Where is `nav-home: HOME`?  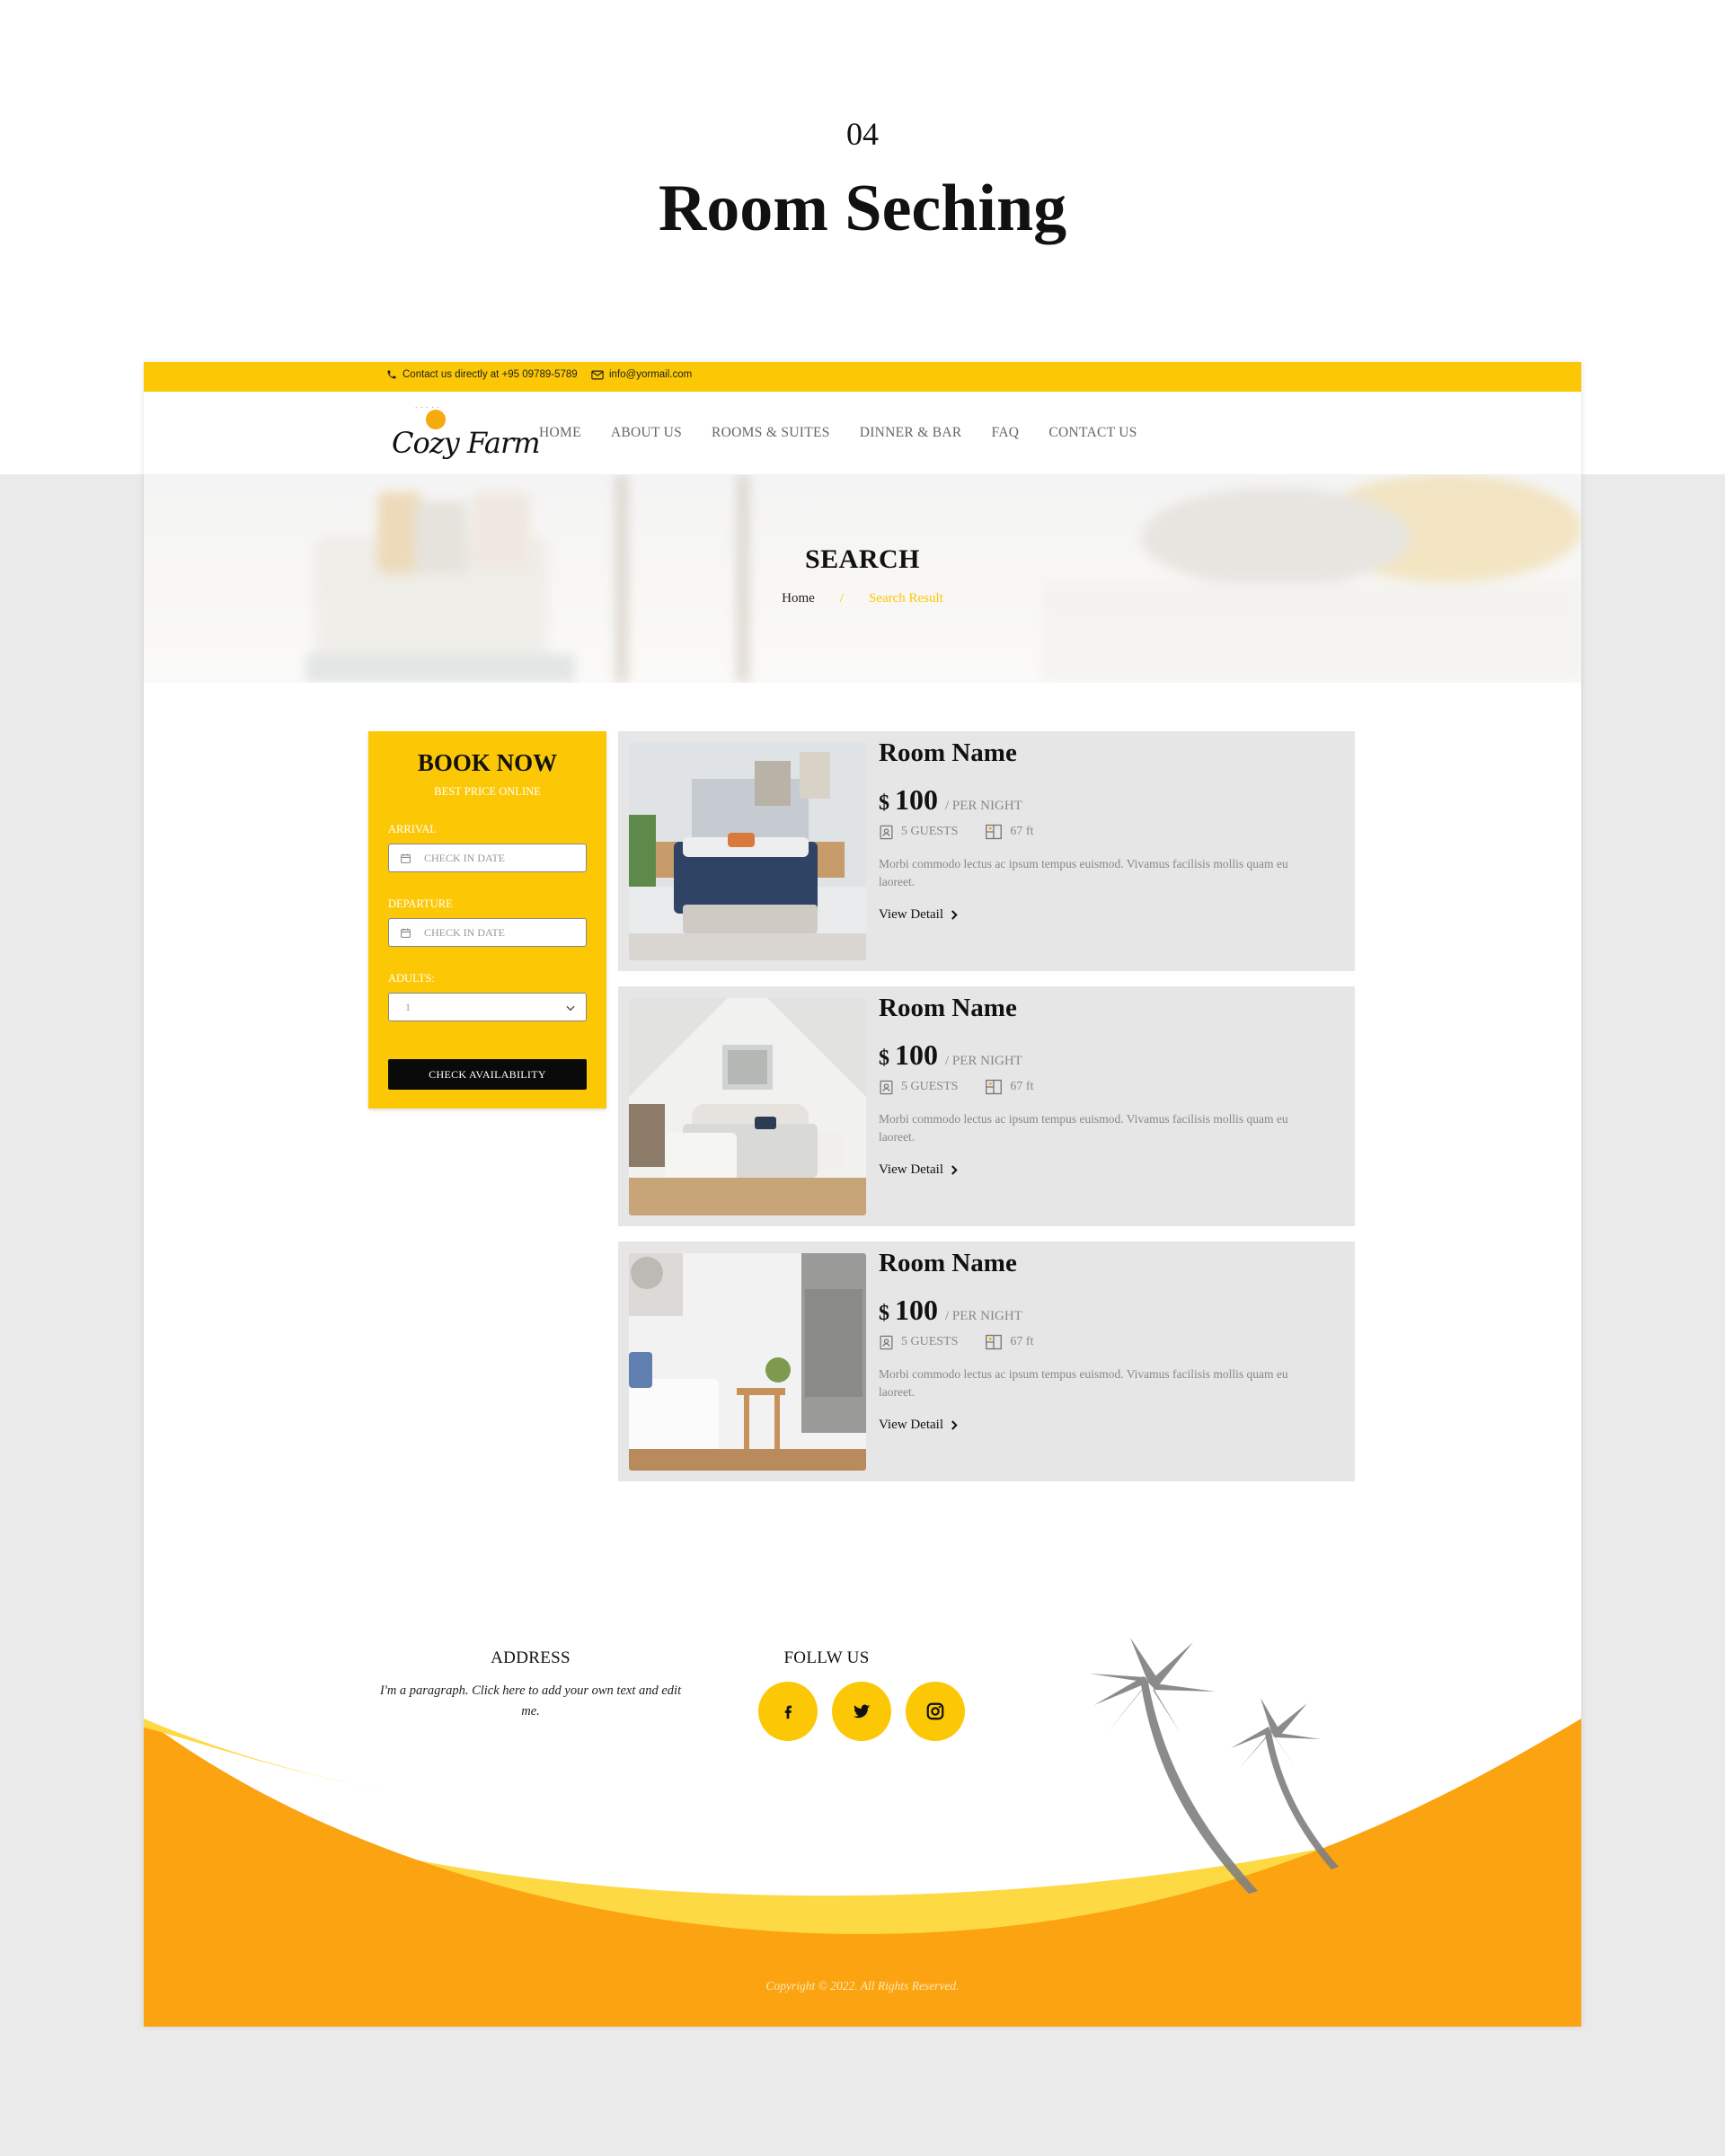
nav-home: HOME is located at coordinates (560, 433).